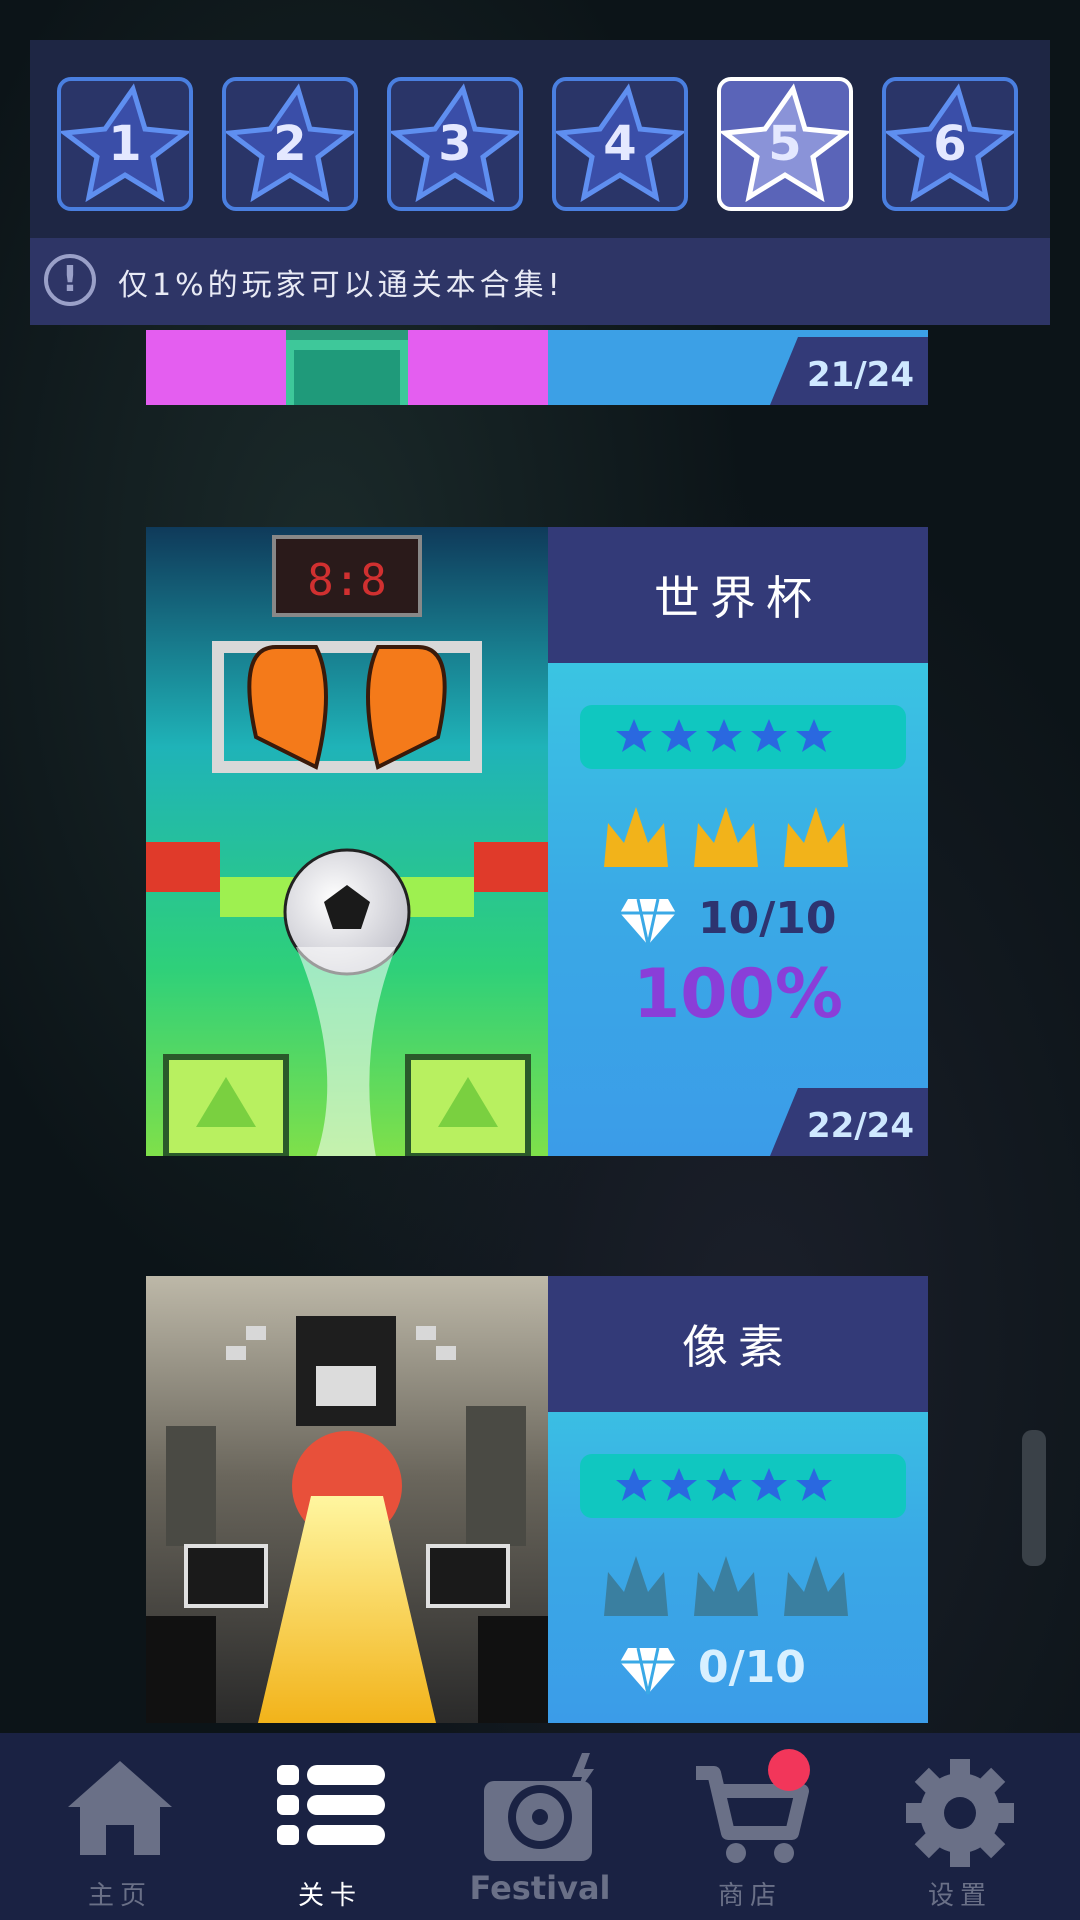  I want to click on festival-disc-icon, so click(539, 1807).